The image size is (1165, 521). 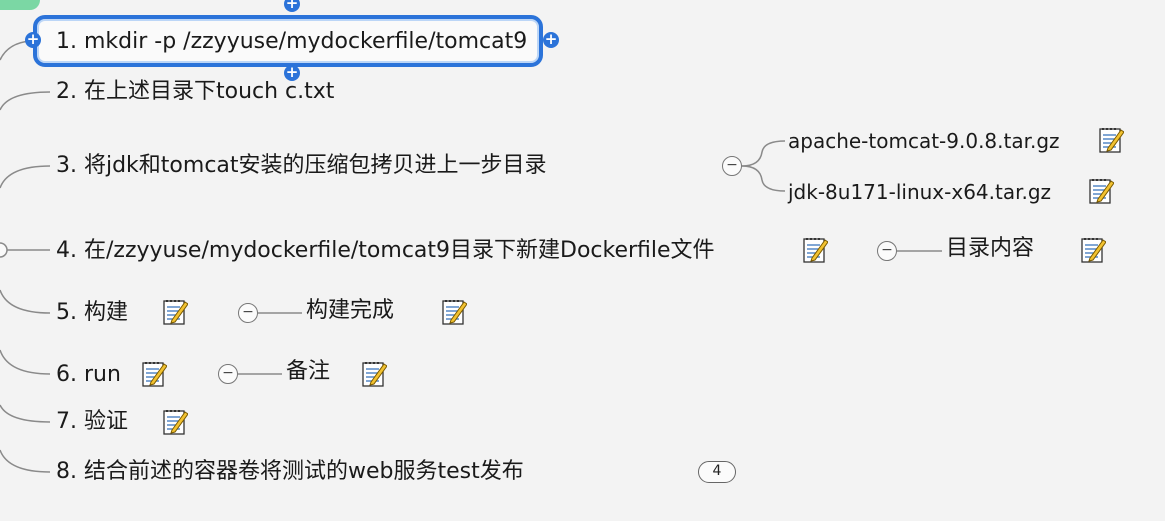 What do you see at coordinates (301, 166) in the screenshot?
I see `node-3: 3. 将jdk和tomcat安装的压缩包拷贝进上一步目录` at bounding box center [301, 166].